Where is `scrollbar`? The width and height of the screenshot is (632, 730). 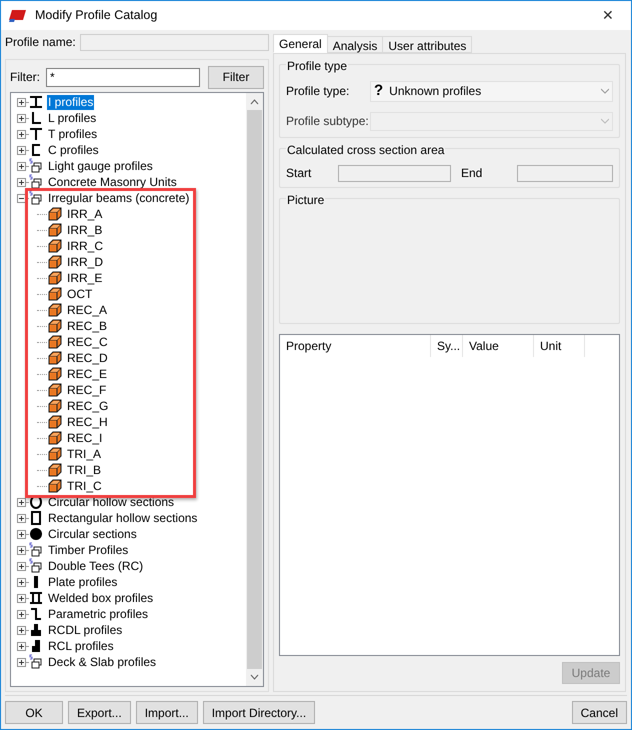 scrollbar is located at coordinates (254, 389).